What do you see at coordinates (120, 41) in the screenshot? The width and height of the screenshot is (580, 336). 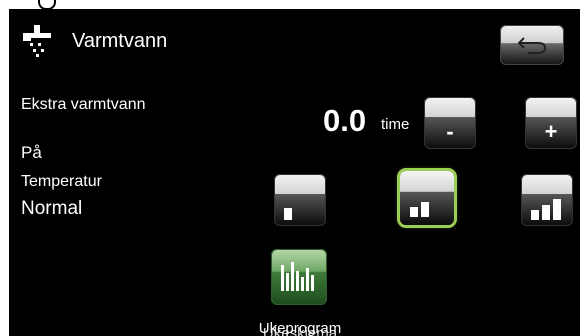 I see `page-title: Varmtvann` at bounding box center [120, 41].